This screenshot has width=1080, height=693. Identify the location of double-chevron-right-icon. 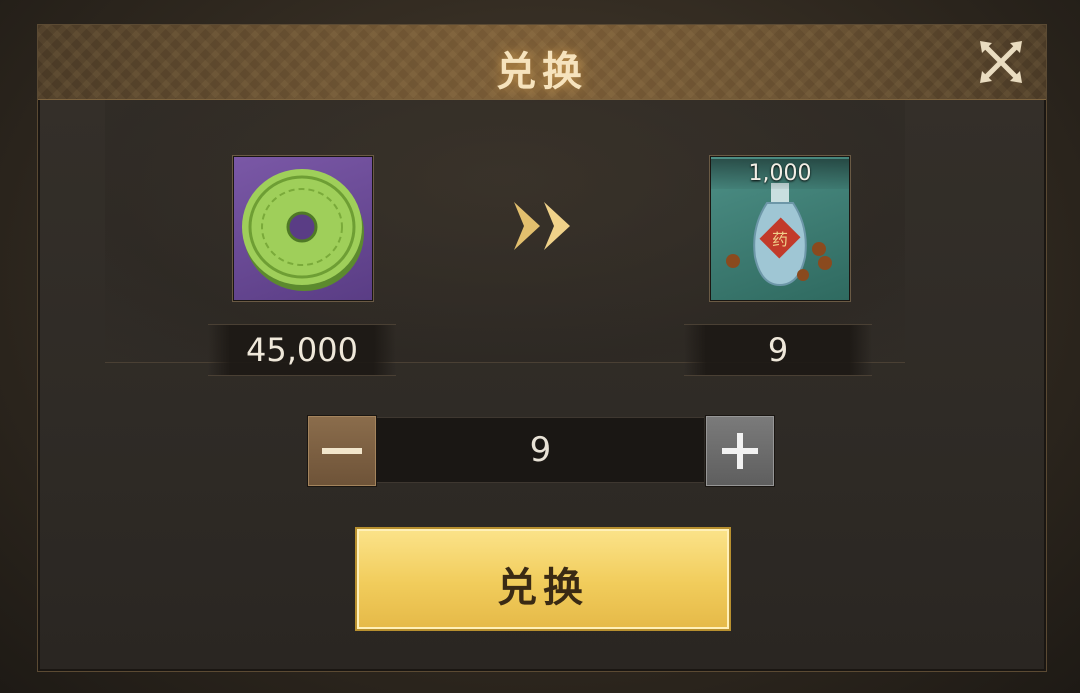
(545, 226).